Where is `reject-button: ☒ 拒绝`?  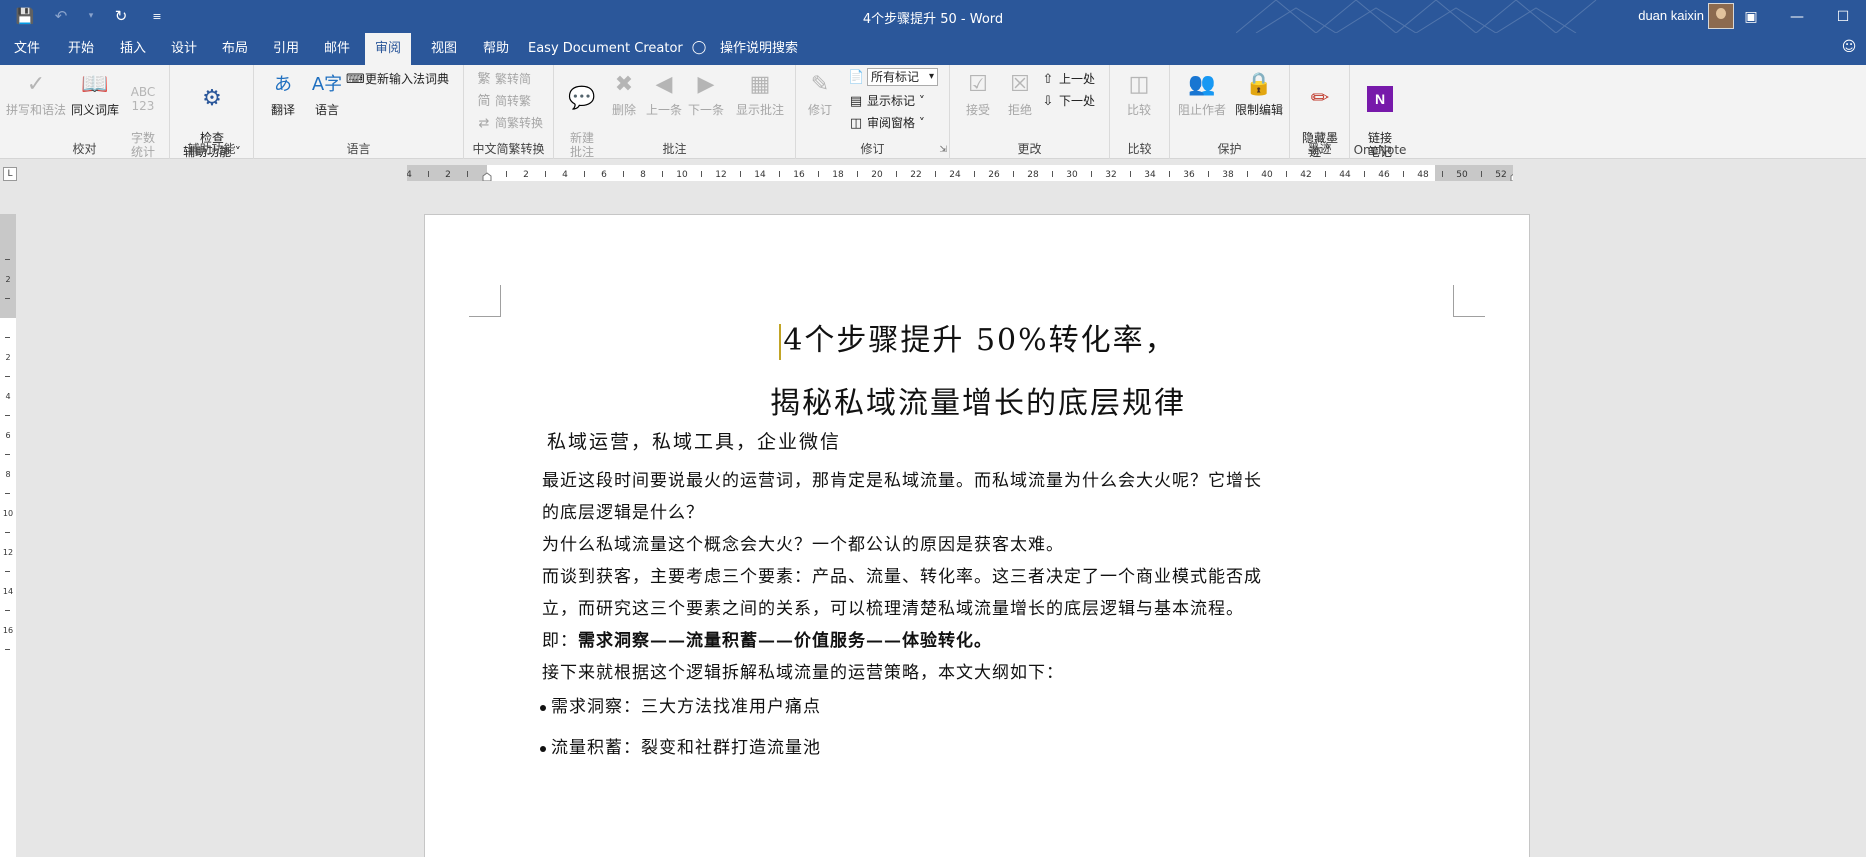
reject-button: ☒ 拒绝 is located at coordinates (1020, 93).